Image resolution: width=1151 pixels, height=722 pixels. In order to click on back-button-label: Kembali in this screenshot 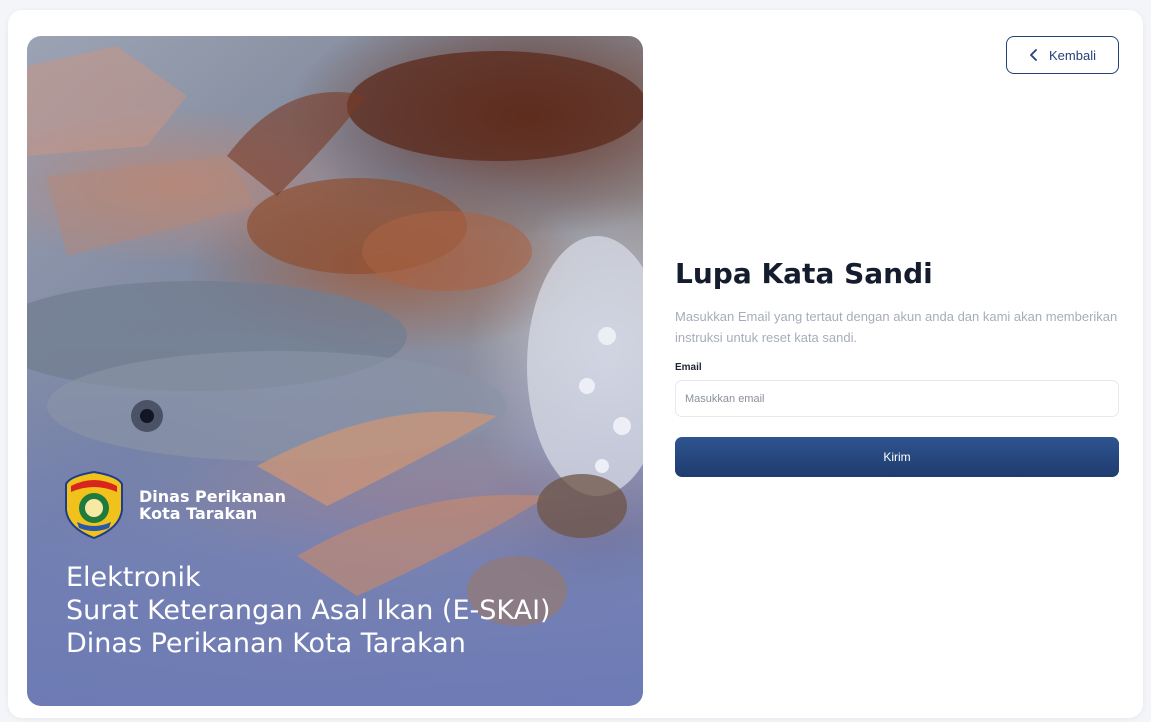, I will do `click(1072, 55)`.